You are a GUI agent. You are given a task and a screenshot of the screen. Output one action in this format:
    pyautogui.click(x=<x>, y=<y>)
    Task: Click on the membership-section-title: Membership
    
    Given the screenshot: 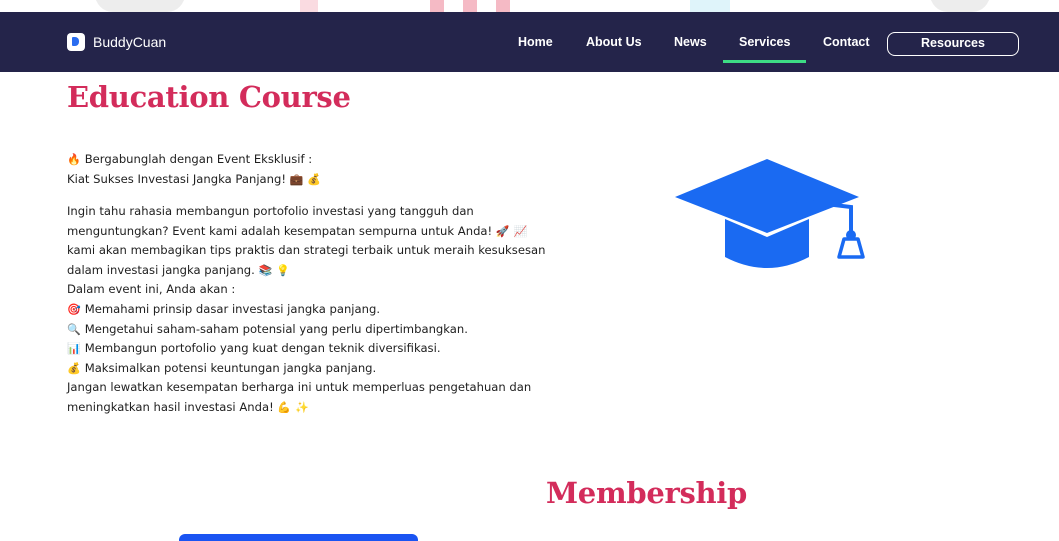 What is the action you would take?
    pyautogui.click(x=646, y=493)
    